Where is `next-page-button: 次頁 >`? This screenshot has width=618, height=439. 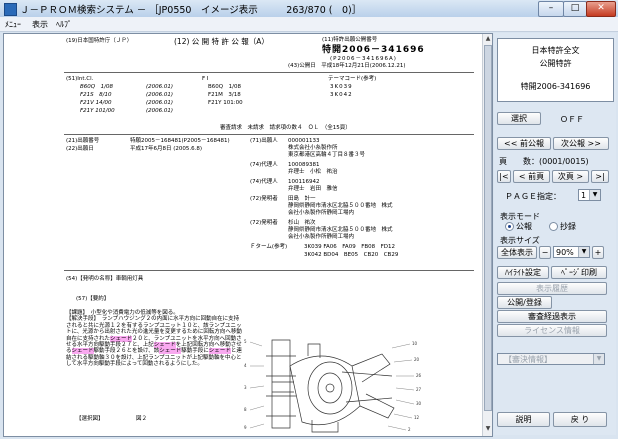
next-page-button: 次頁 > is located at coordinates (570, 176).